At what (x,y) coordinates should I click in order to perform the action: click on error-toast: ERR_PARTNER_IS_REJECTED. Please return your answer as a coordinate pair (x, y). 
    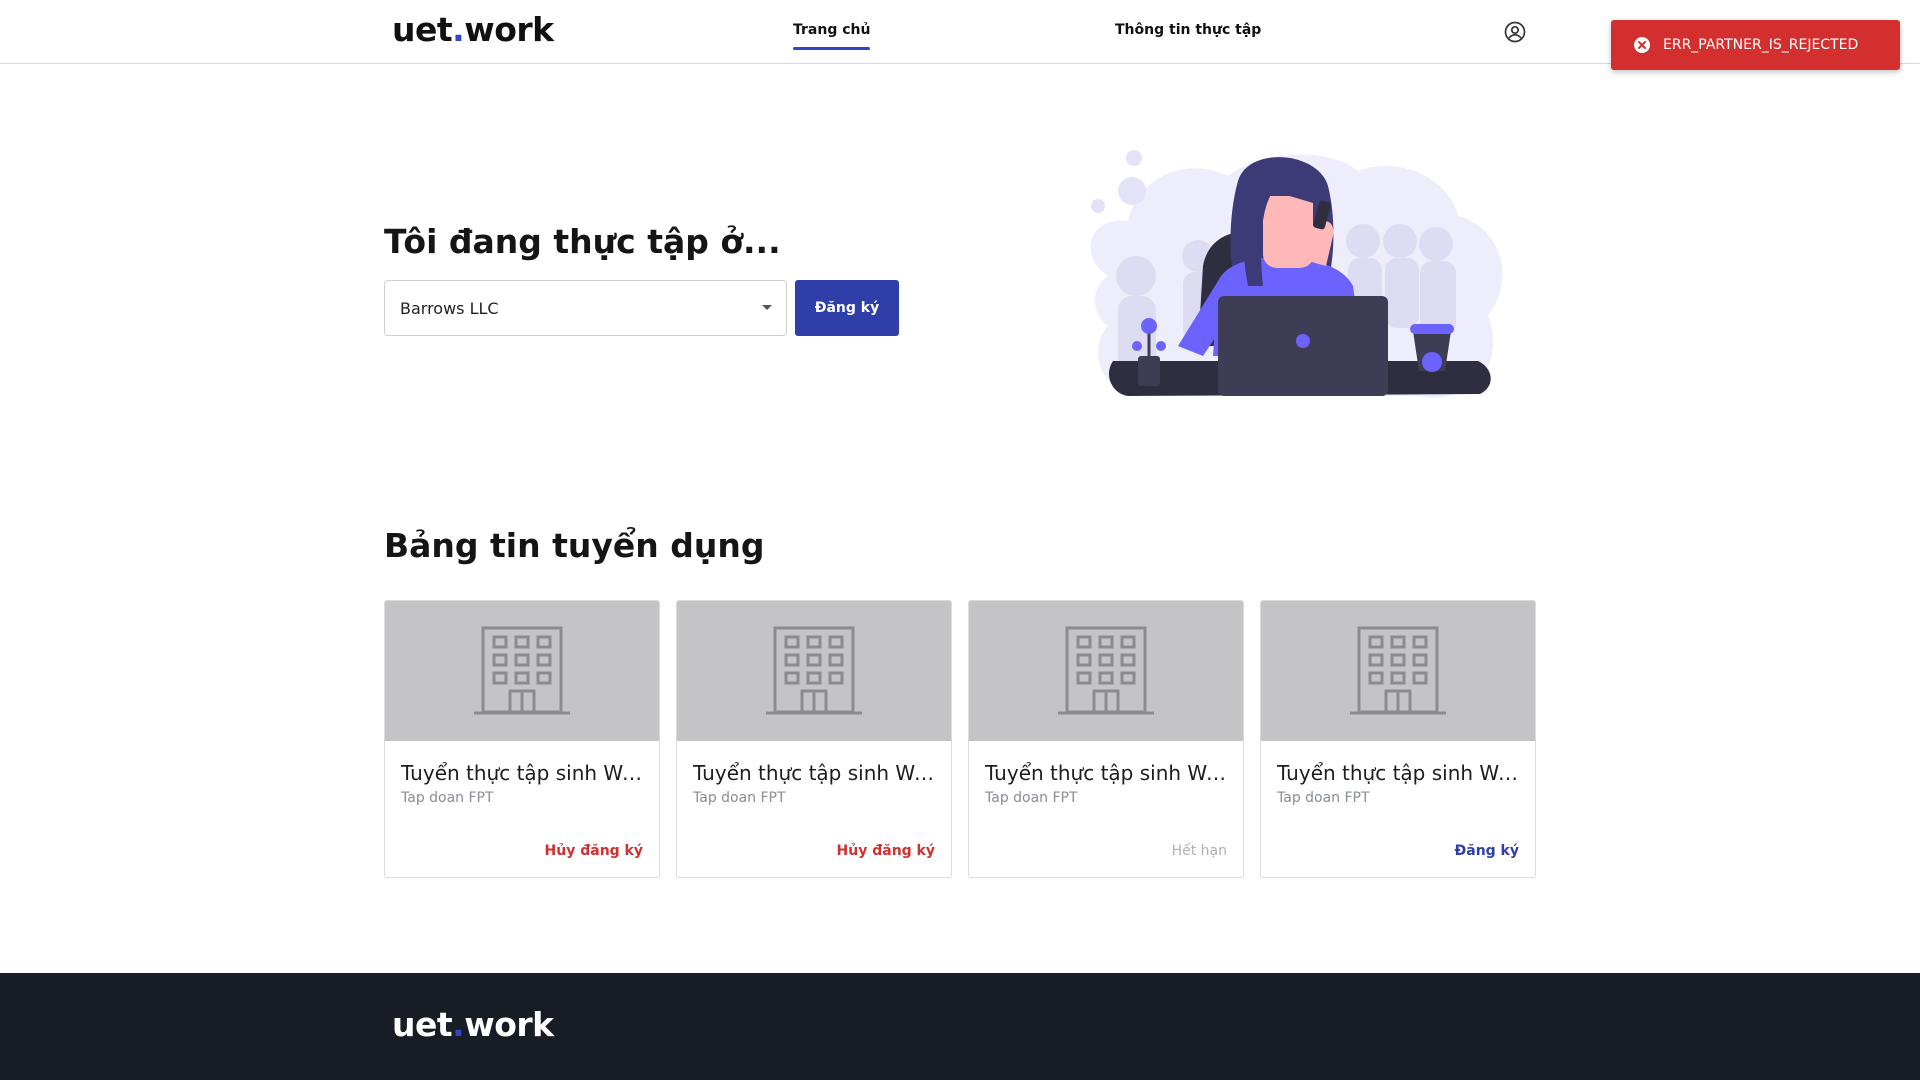
    Looking at the image, I should click on (1755, 45).